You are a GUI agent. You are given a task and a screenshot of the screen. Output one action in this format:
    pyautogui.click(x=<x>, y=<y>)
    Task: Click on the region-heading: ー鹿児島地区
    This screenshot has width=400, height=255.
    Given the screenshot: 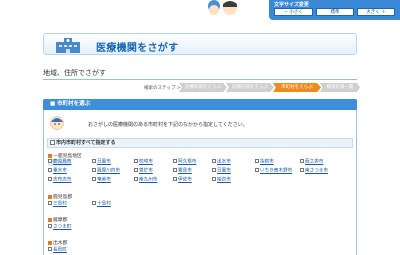 What is the action you would take?
    pyautogui.click(x=65, y=155)
    